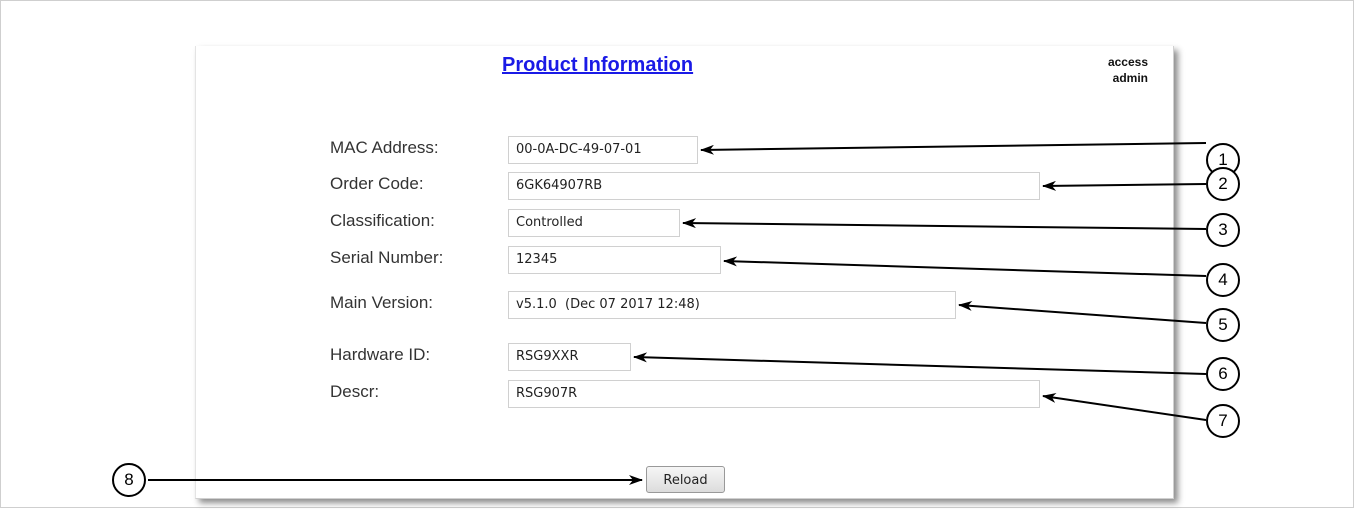 This screenshot has height=510, width=1356. What do you see at coordinates (1223, 325) in the screenshot?
I see `callout-5: 5` at bounding box center [1223, 325].